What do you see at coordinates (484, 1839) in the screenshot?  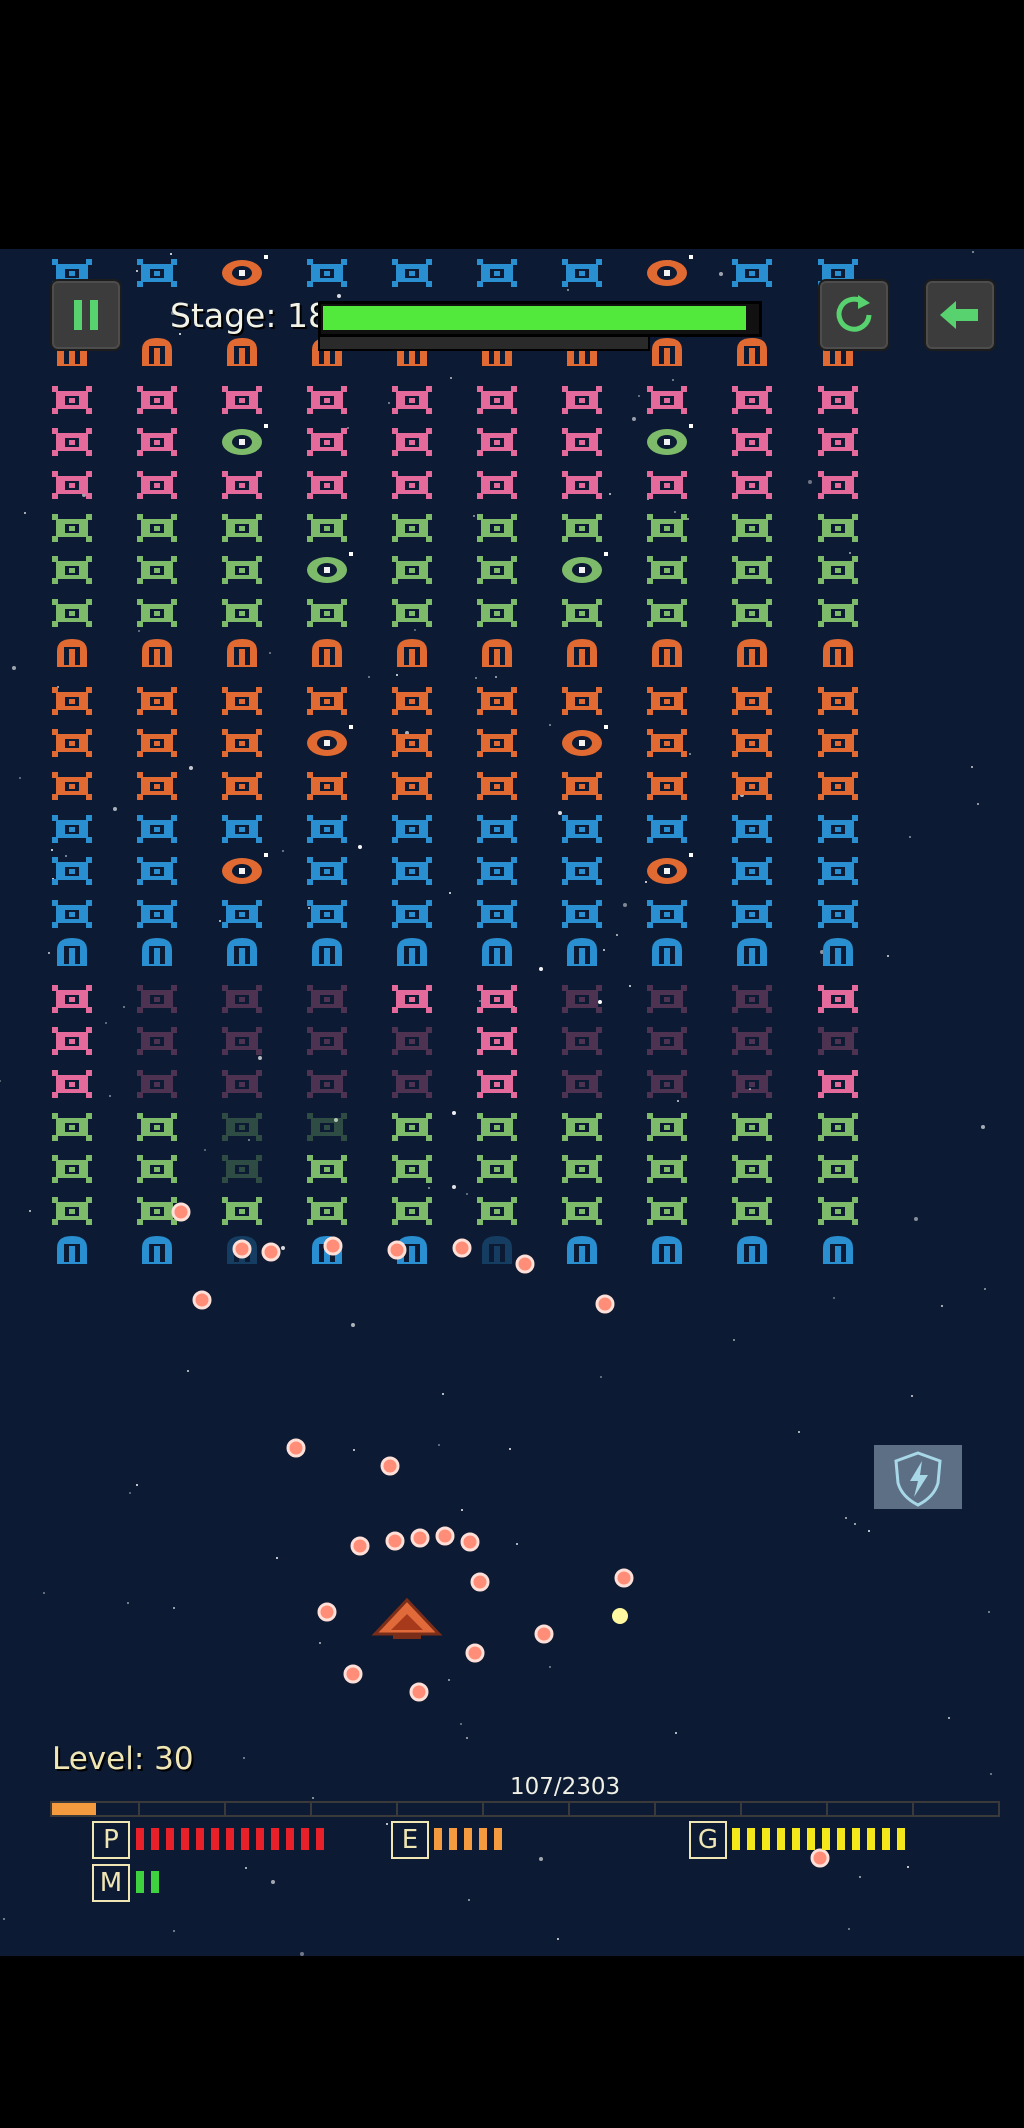 I see `stat-e-pips` at bounding box center [484, 1839].